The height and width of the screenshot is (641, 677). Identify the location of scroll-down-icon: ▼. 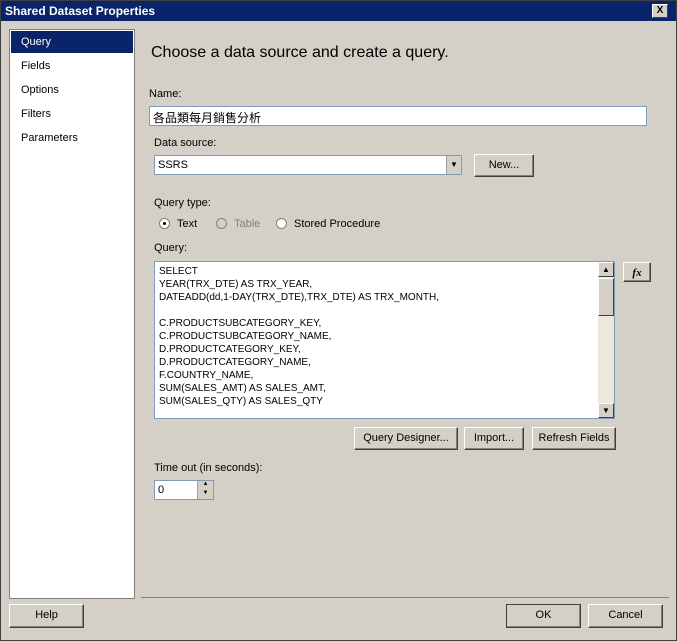
(606, 410).